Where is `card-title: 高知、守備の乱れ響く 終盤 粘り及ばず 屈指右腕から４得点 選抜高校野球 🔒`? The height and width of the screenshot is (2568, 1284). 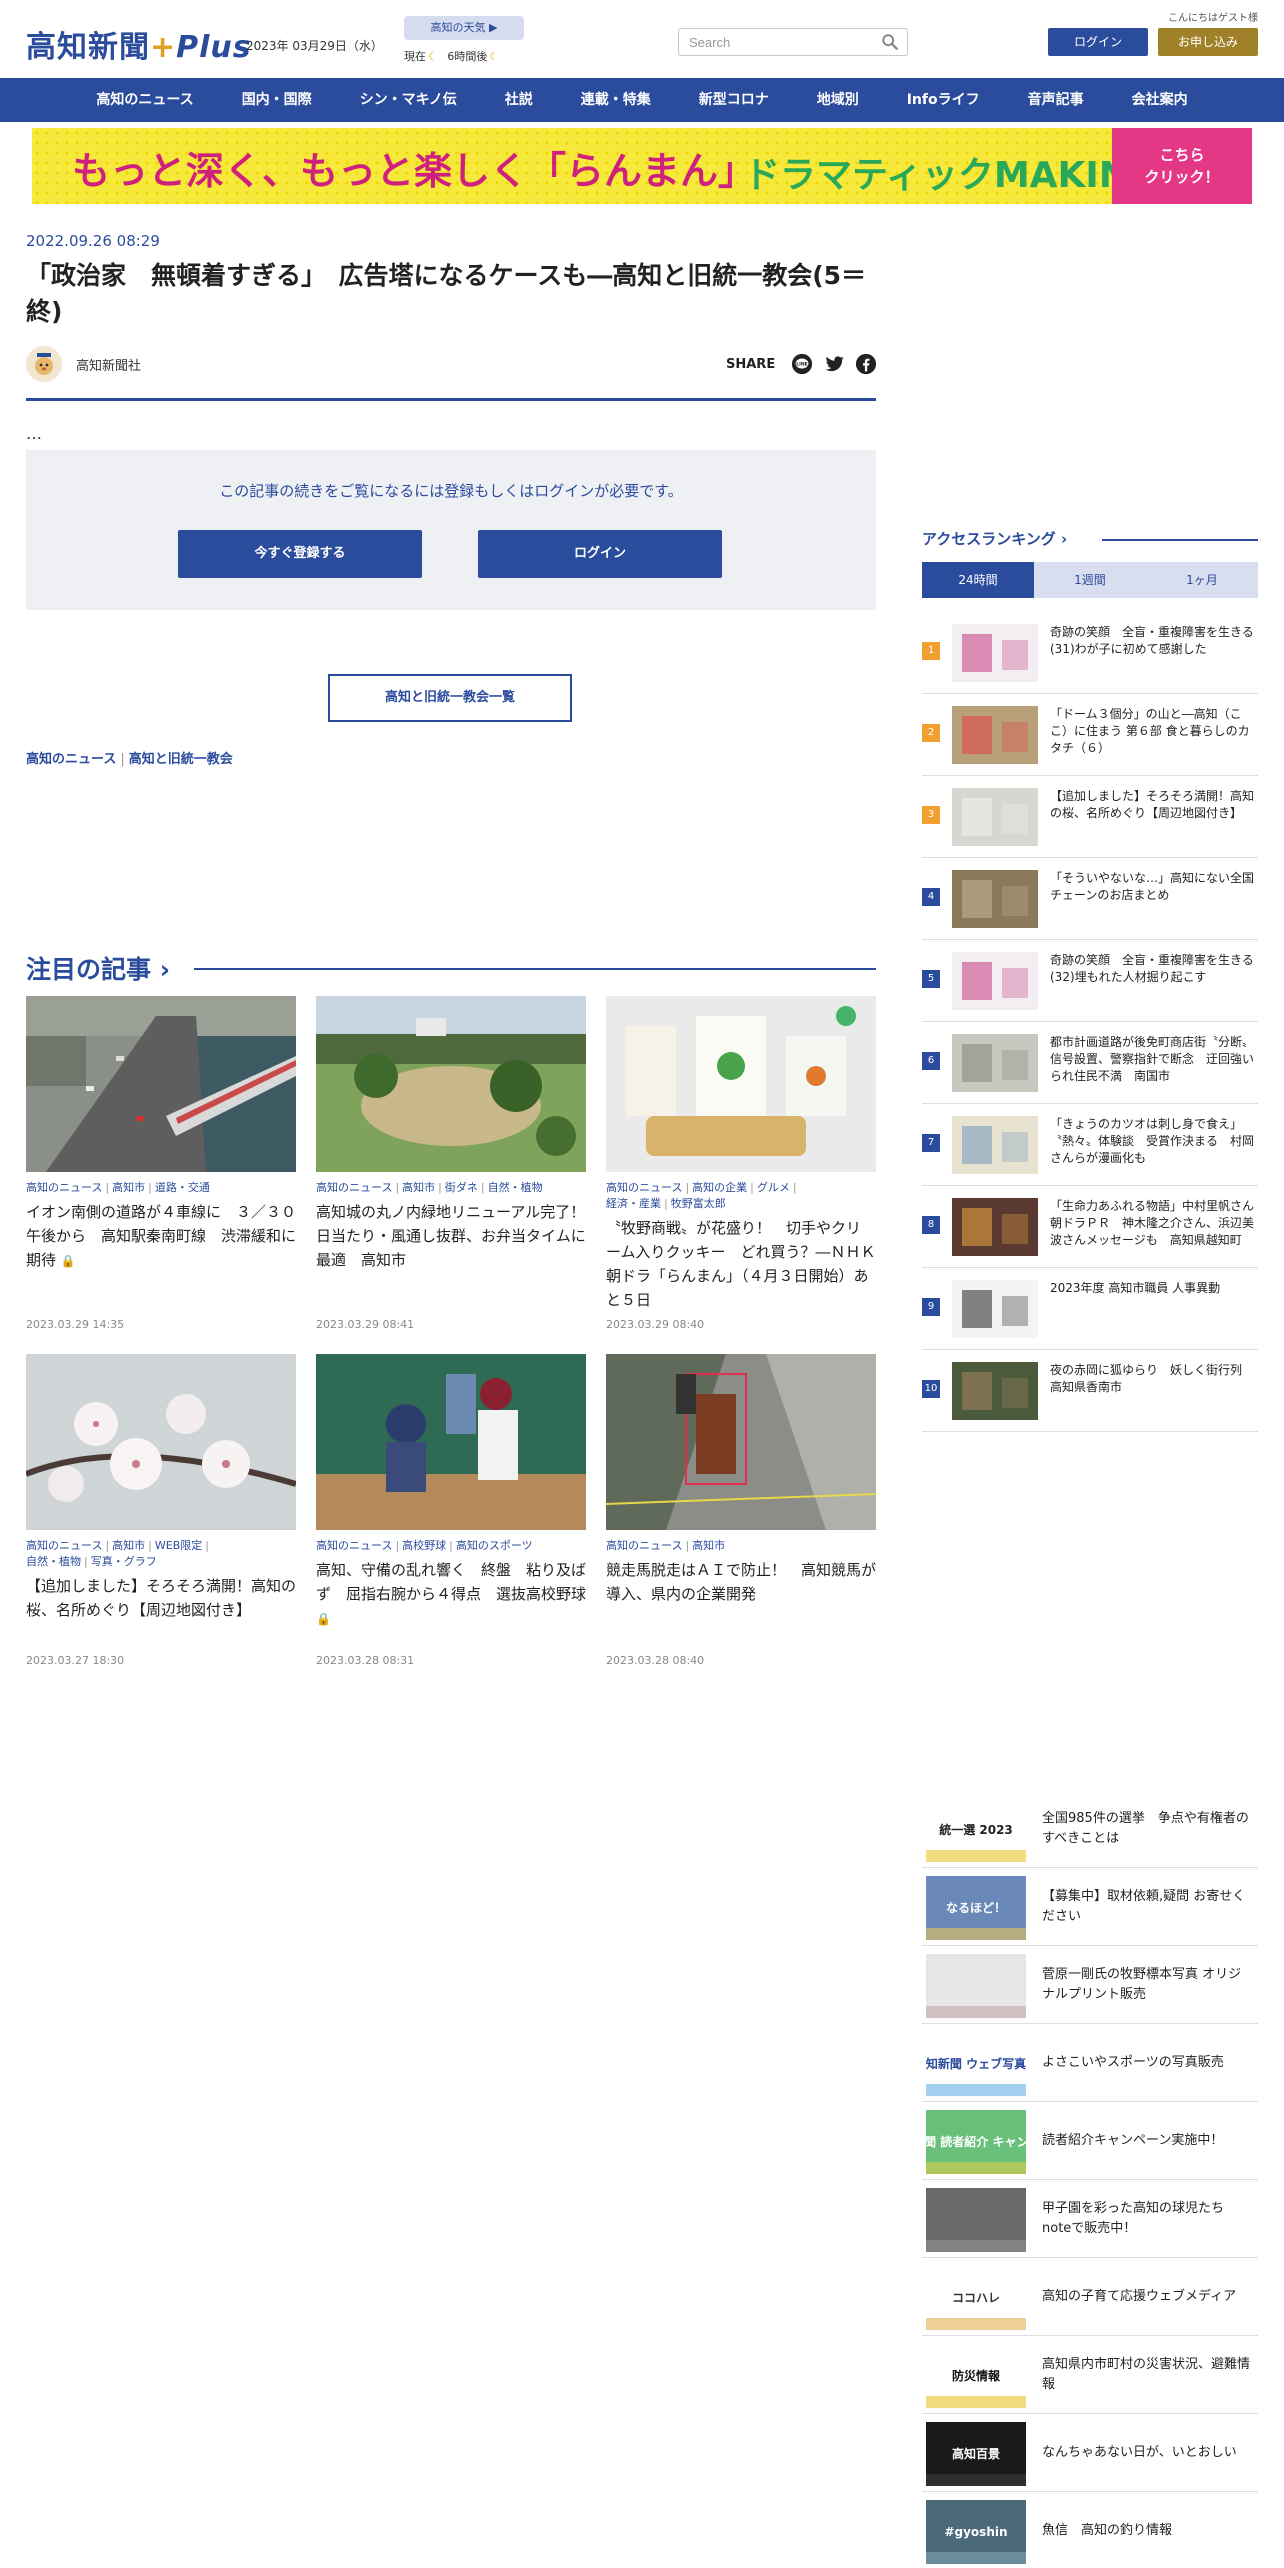 card-title: 高知、守備の乱れ響く 終盤 粘り及ばず 屈指右腕から４得点 選抜高校野球 🔒 is located at coordinates (451, 1594).